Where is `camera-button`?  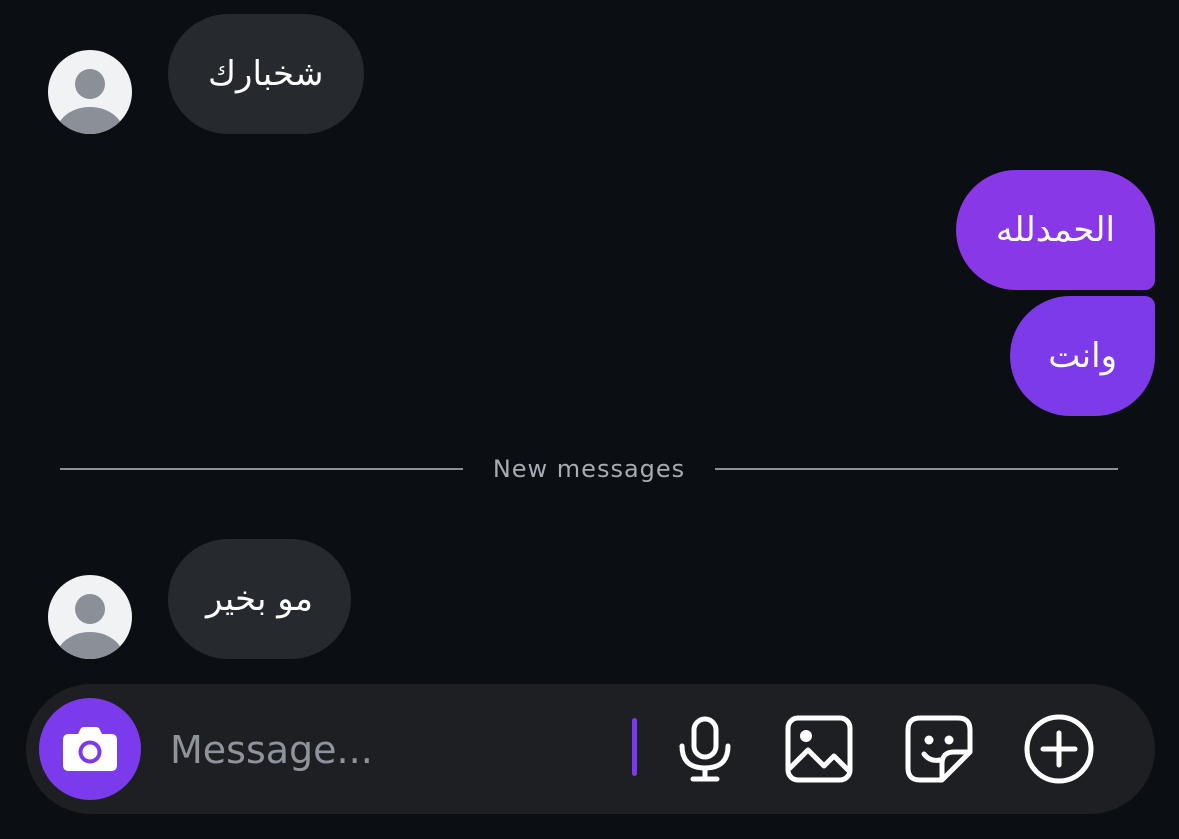
camera-button is located at coordinates (90, 749).